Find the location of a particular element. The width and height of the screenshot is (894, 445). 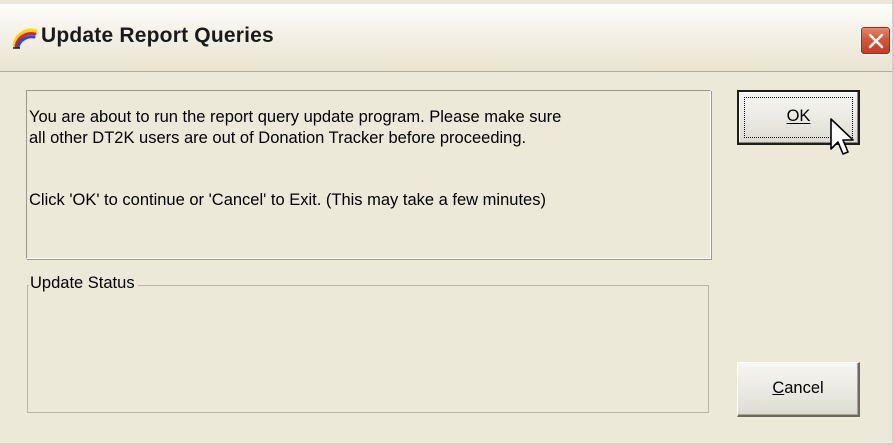

rainbow-arc-icon is located at coordinates (25, 38).